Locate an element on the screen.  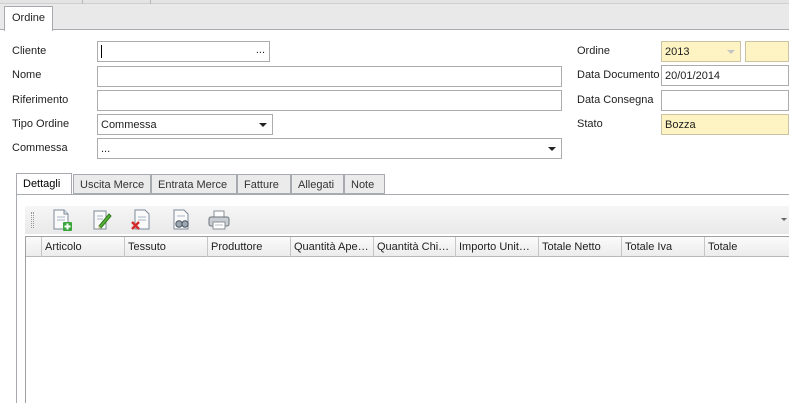
tipo-ordine-select: Commessa is located at coordinates (185, 124).